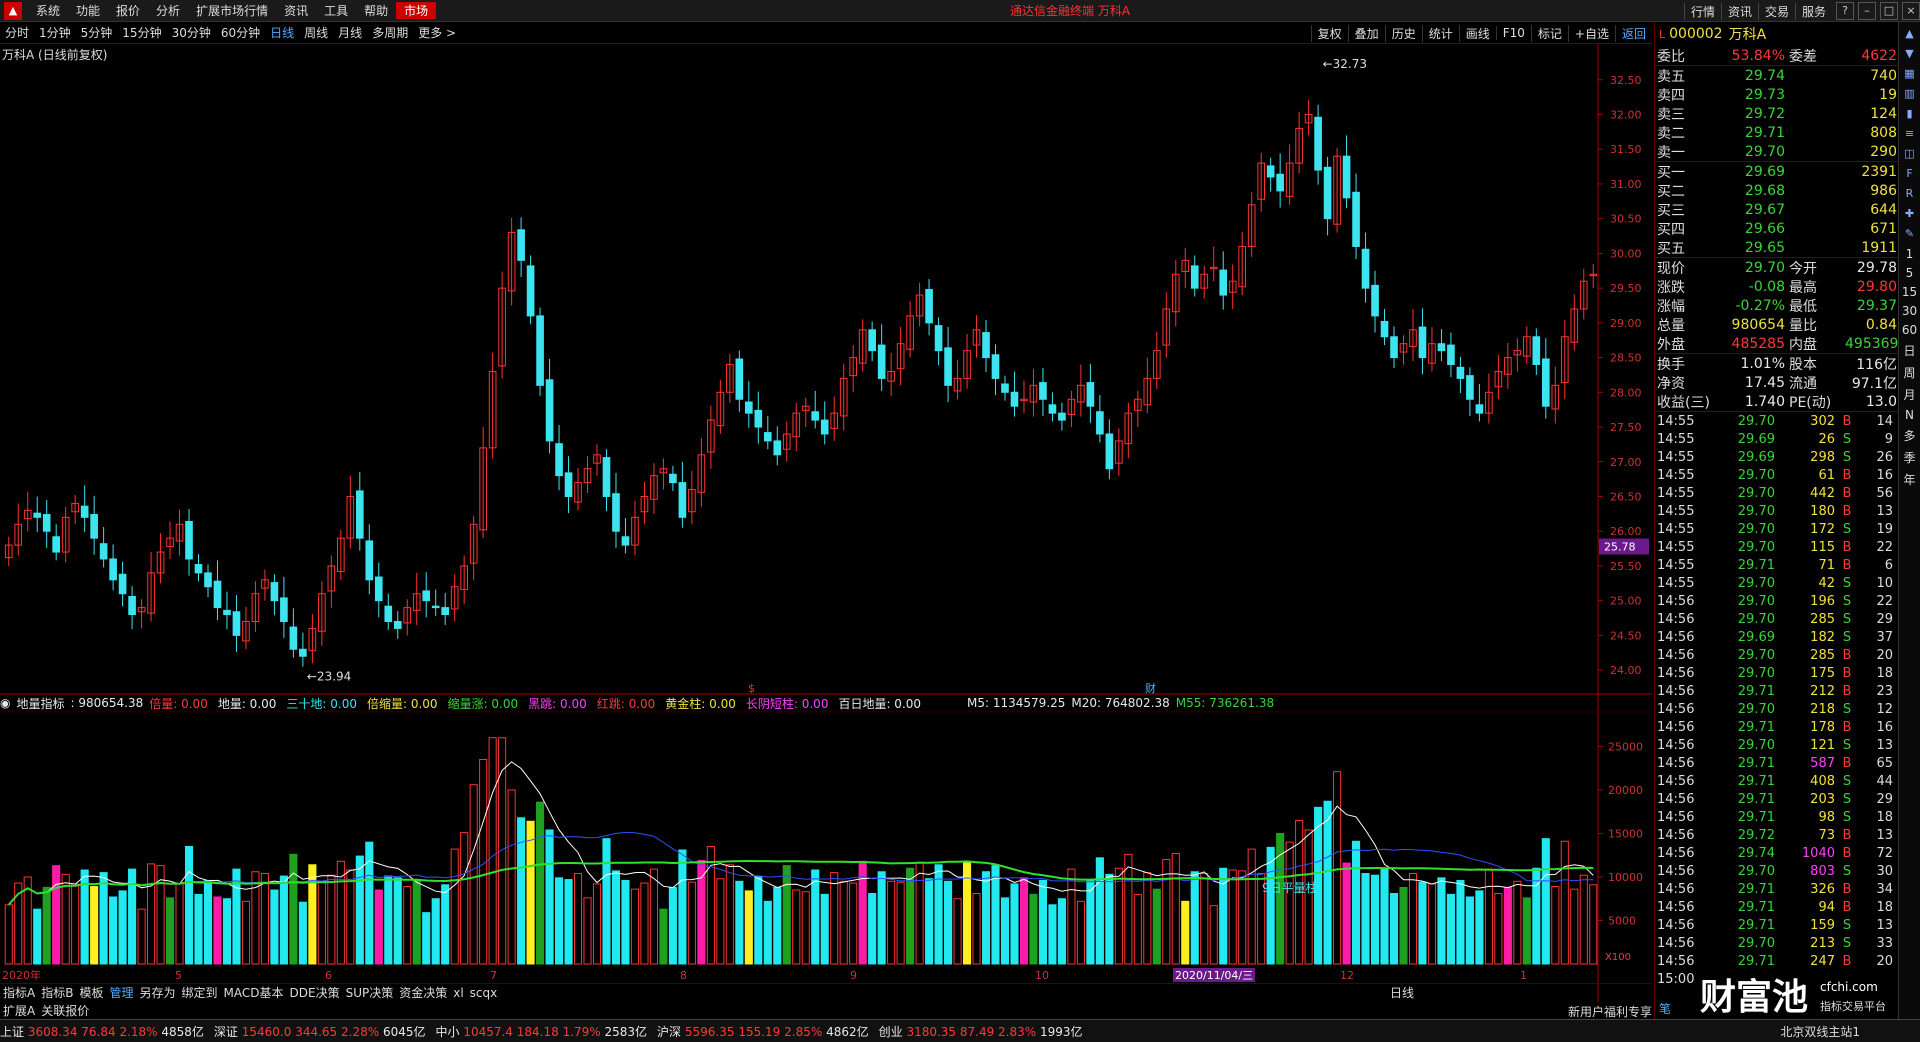 This screenshot has width=1920, height=1042. I want to click on period-button-5: 日, so click(1910, 350).